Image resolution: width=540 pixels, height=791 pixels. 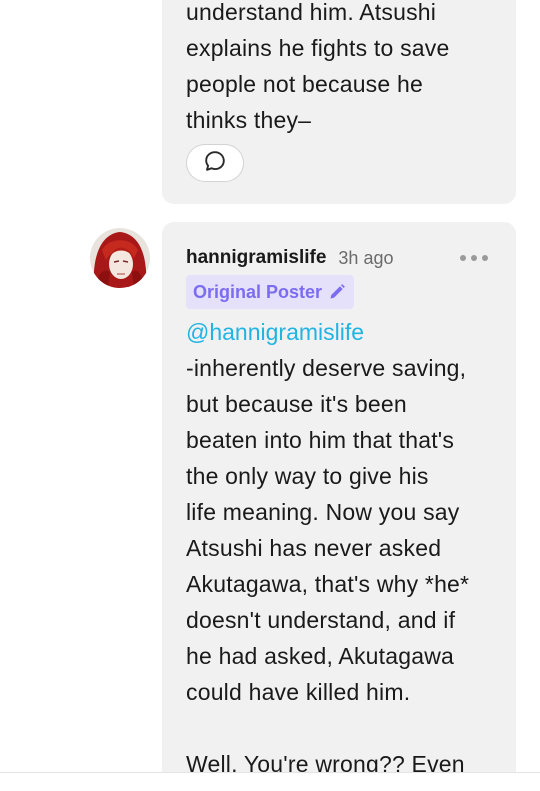 I want to click on comment-line: explains he fights to save, so click(x=318, y=48).